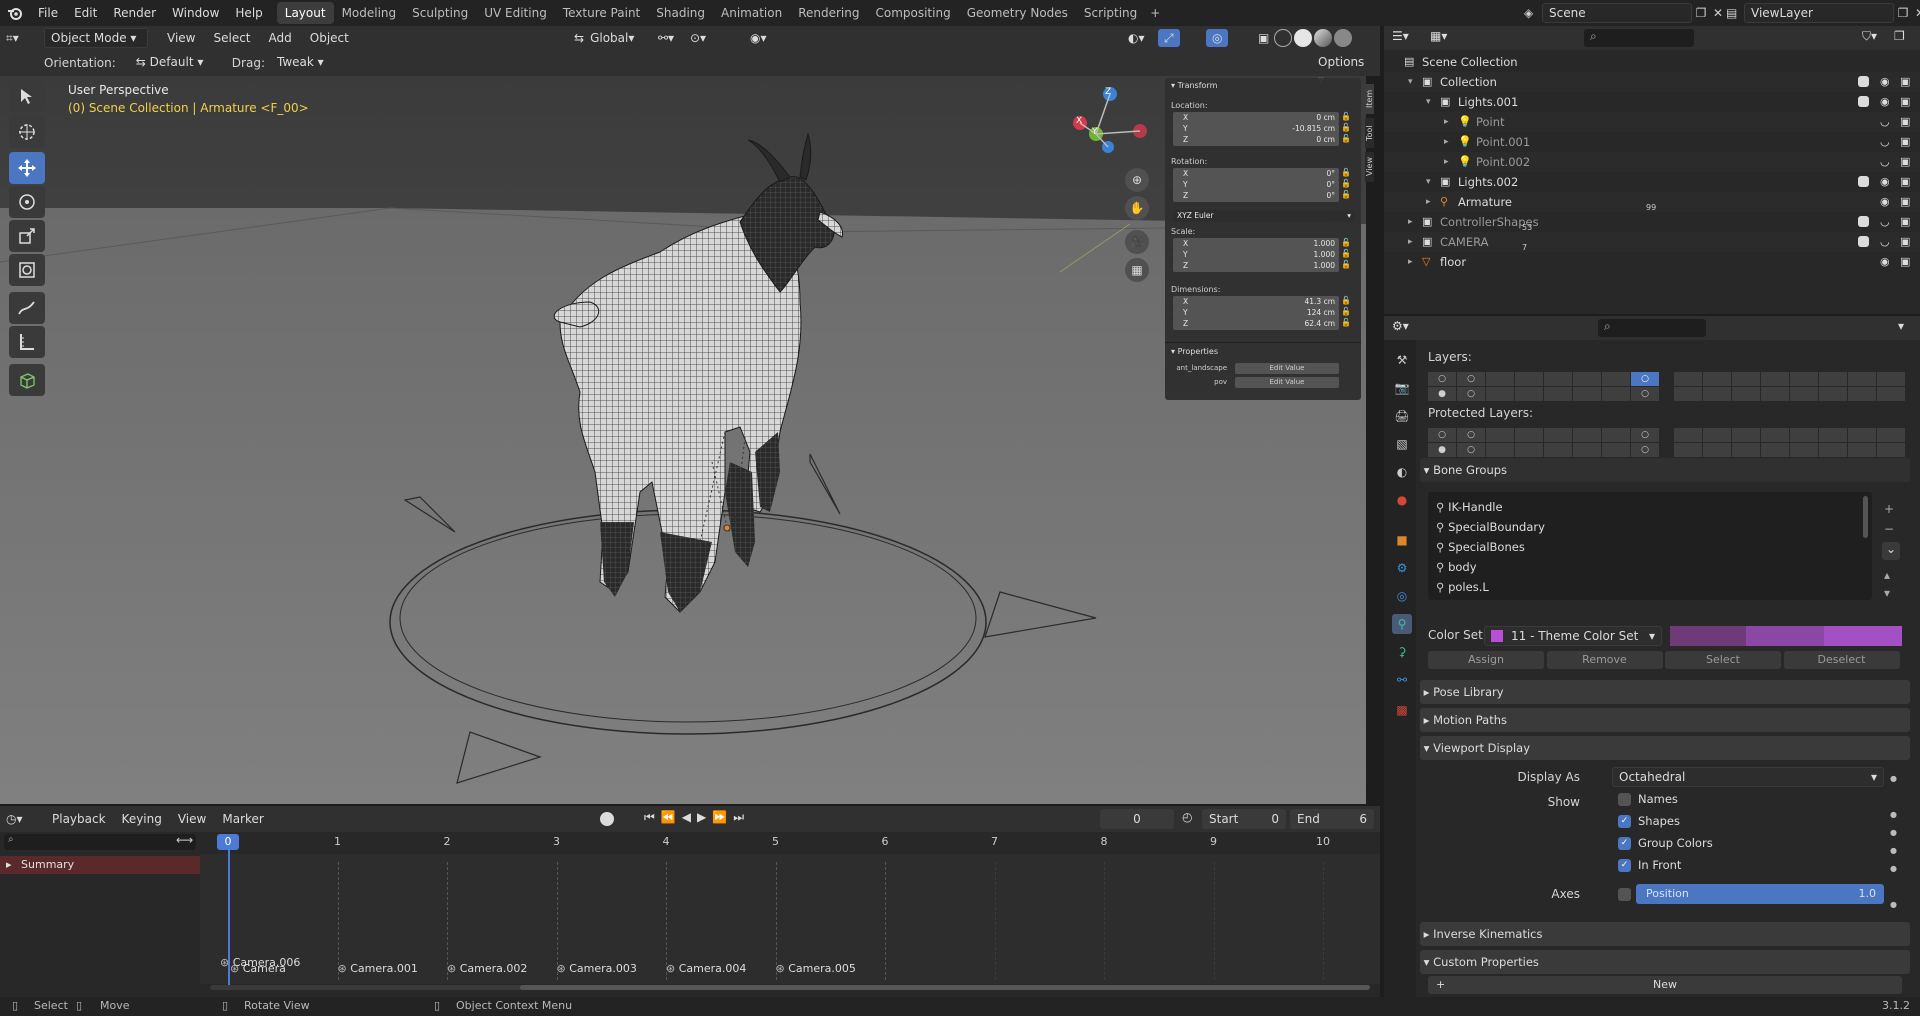  What do you see at coordinates (1887, 575) in the screenshot?
I see `move-up-button: ▴` at bounding box center [1887, 575].